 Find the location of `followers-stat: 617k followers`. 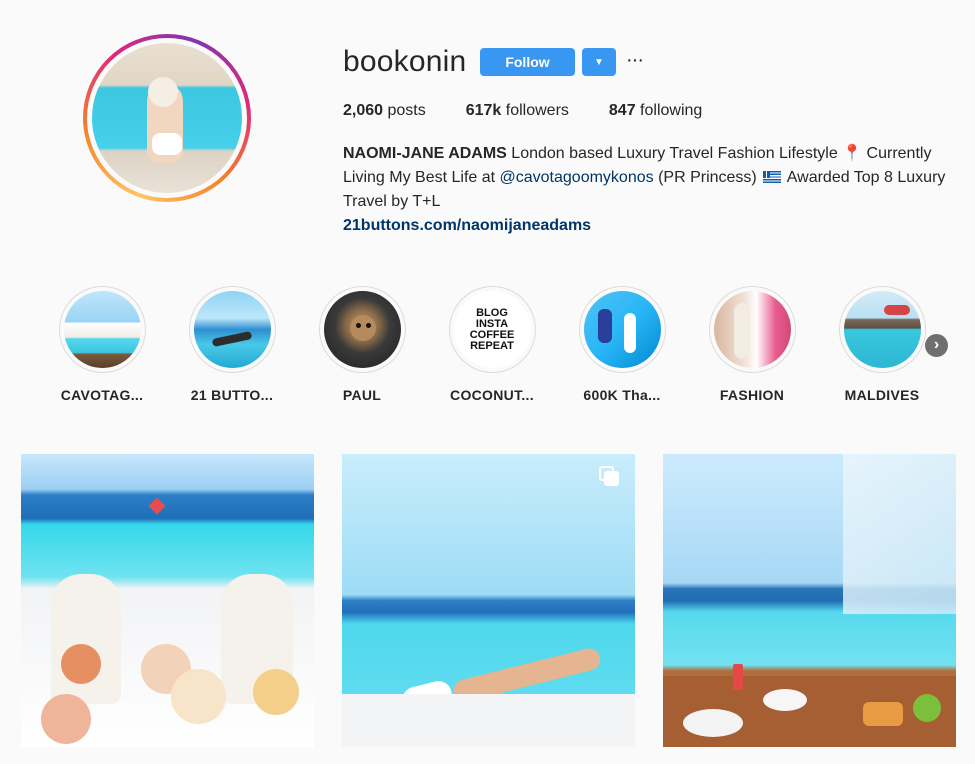

followers-stat: 617k followers is located at coordinates (517, 111).